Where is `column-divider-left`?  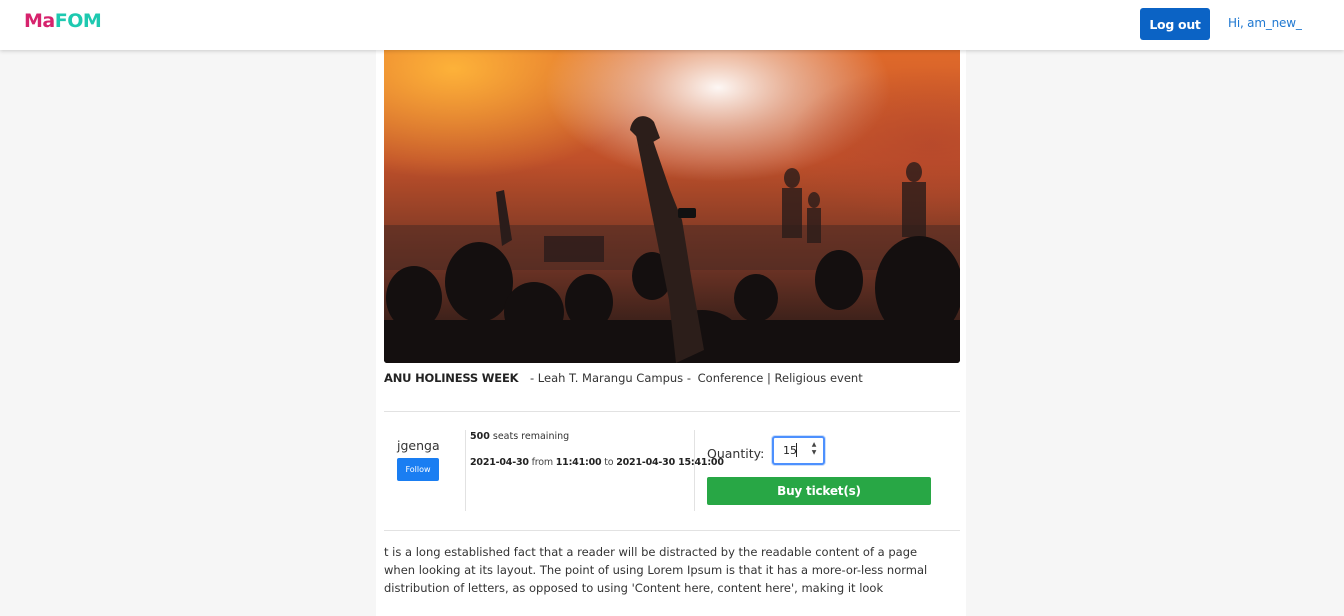 column-divider-left is located at coordinates (465, 470).